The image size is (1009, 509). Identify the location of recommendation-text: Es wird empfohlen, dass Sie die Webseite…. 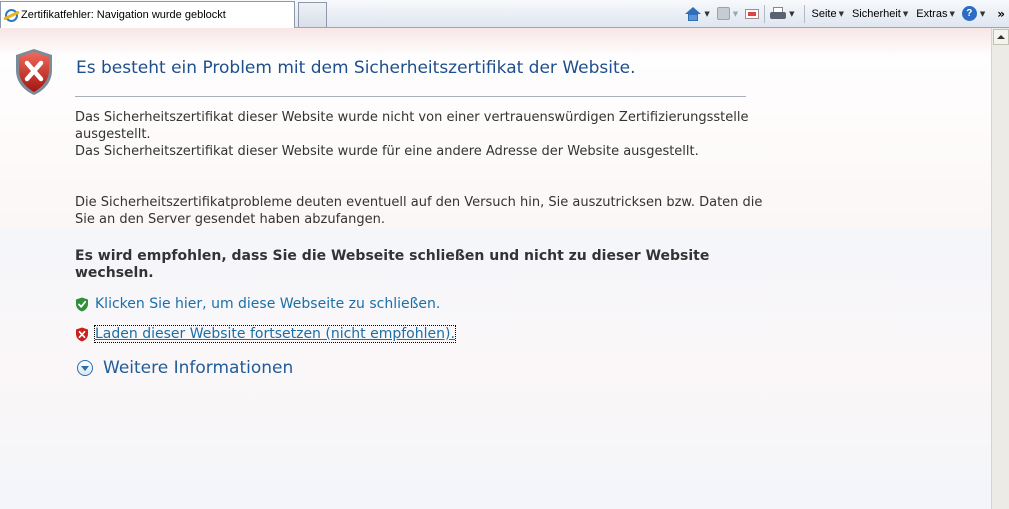
(392, 264).